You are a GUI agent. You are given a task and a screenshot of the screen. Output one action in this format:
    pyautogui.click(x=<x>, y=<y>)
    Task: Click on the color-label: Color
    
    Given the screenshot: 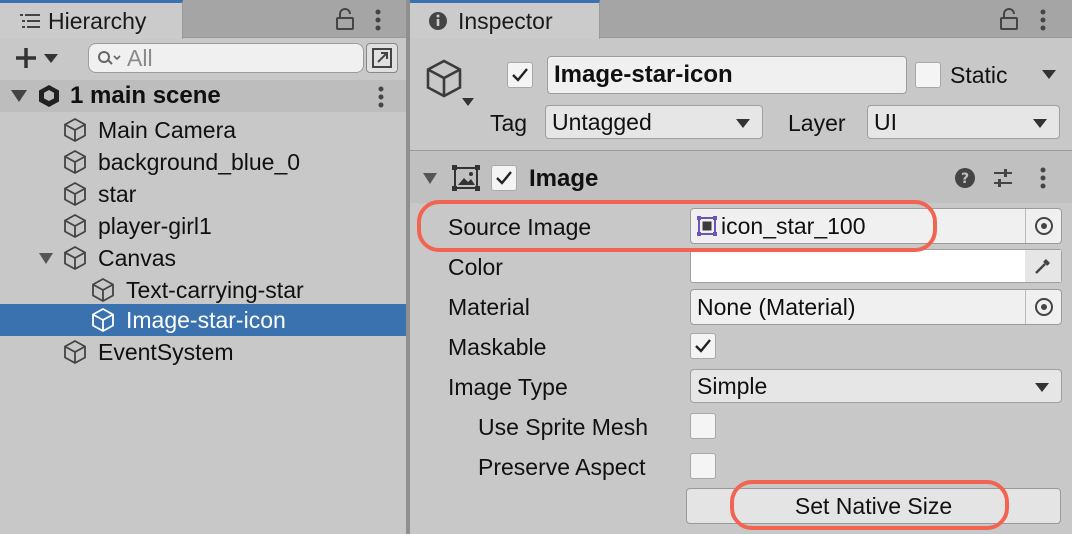 What is the action you would take?
    pyautogui.click(x=475, y=267)
    